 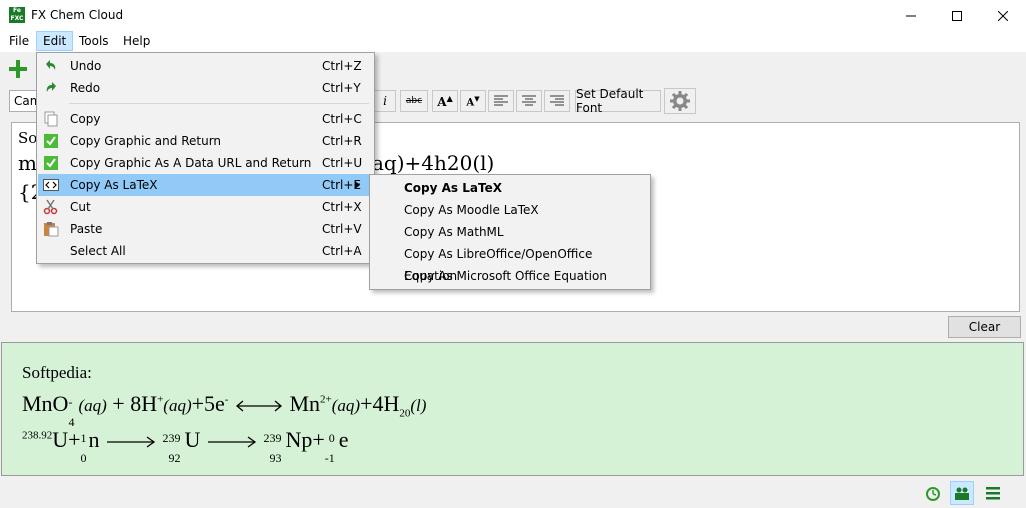 I want to click on strikethrough-button: abc, so click(x=414, y=101).